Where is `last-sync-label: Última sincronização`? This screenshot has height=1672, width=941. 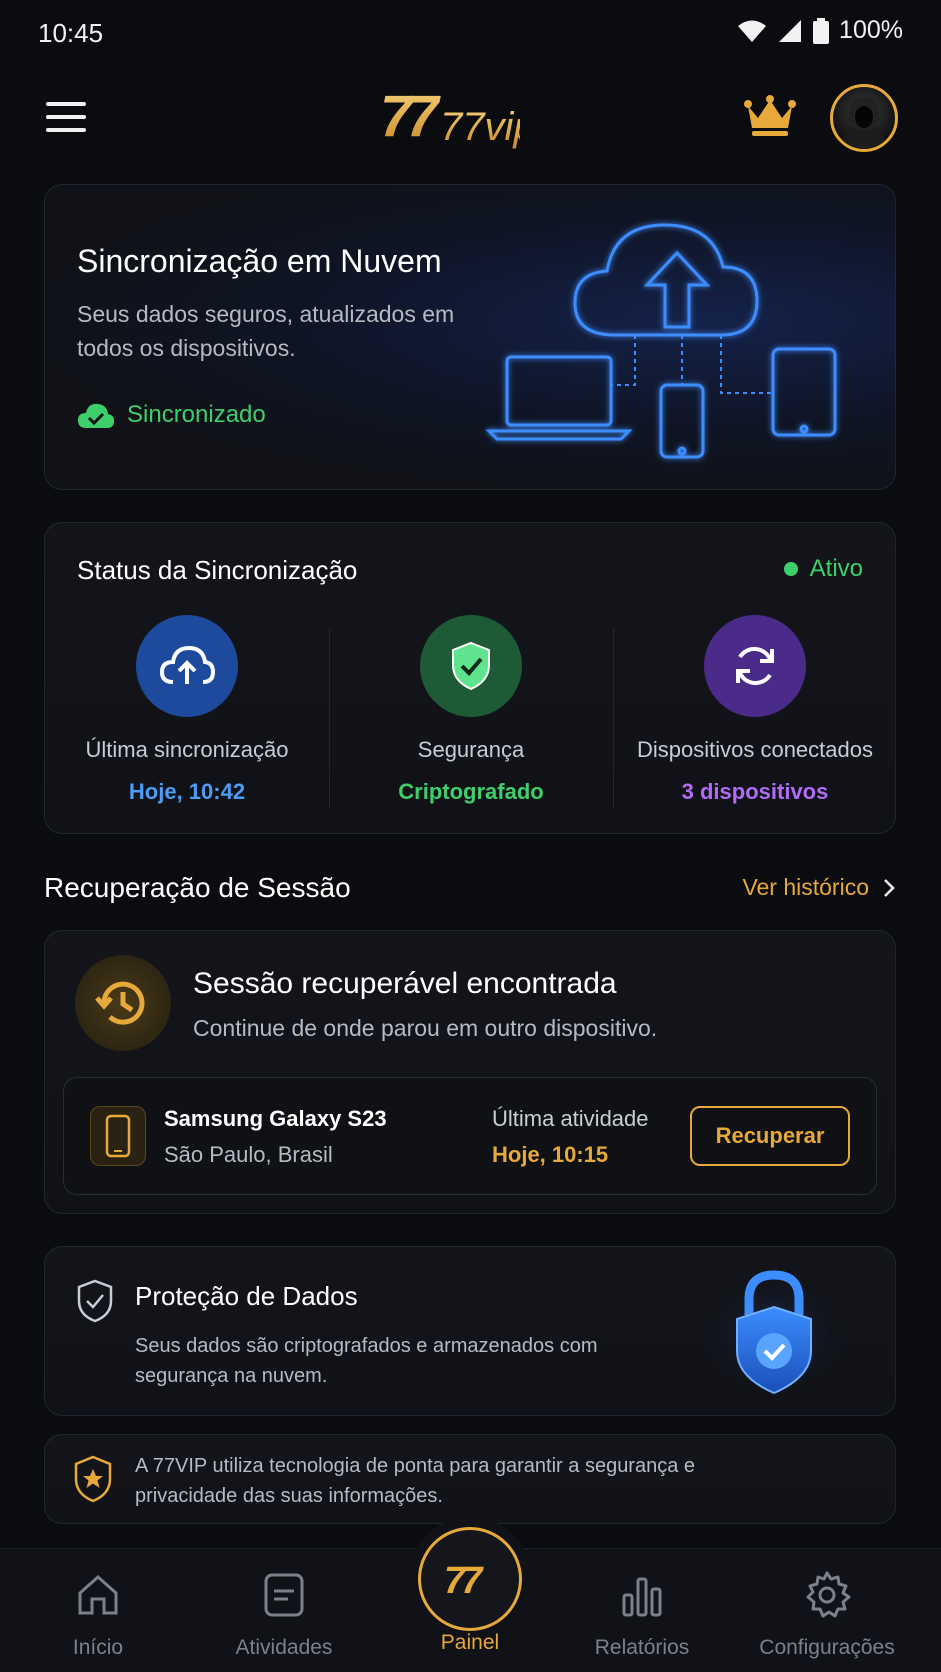 last-sync-label: Última sincronização is located at coordinates (187, 749).